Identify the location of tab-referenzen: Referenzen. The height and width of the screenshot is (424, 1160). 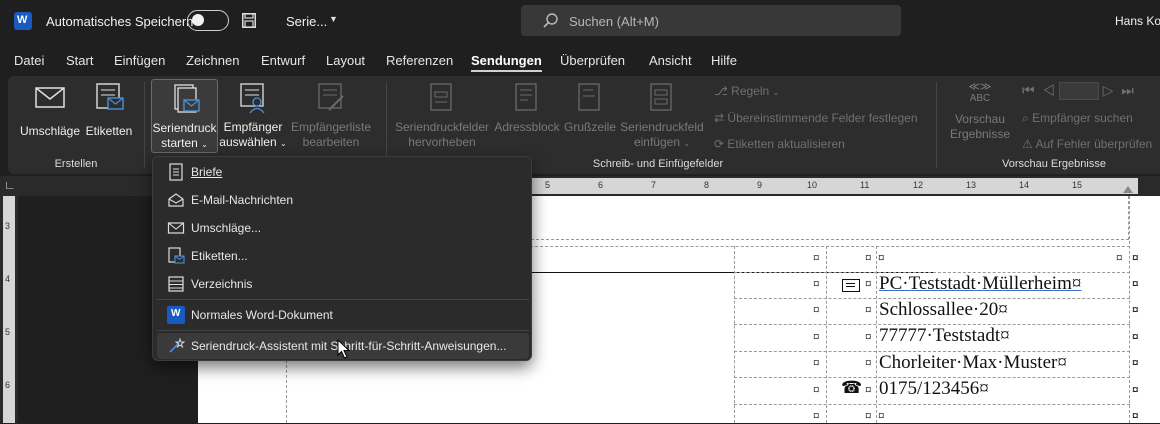
(419, 60).